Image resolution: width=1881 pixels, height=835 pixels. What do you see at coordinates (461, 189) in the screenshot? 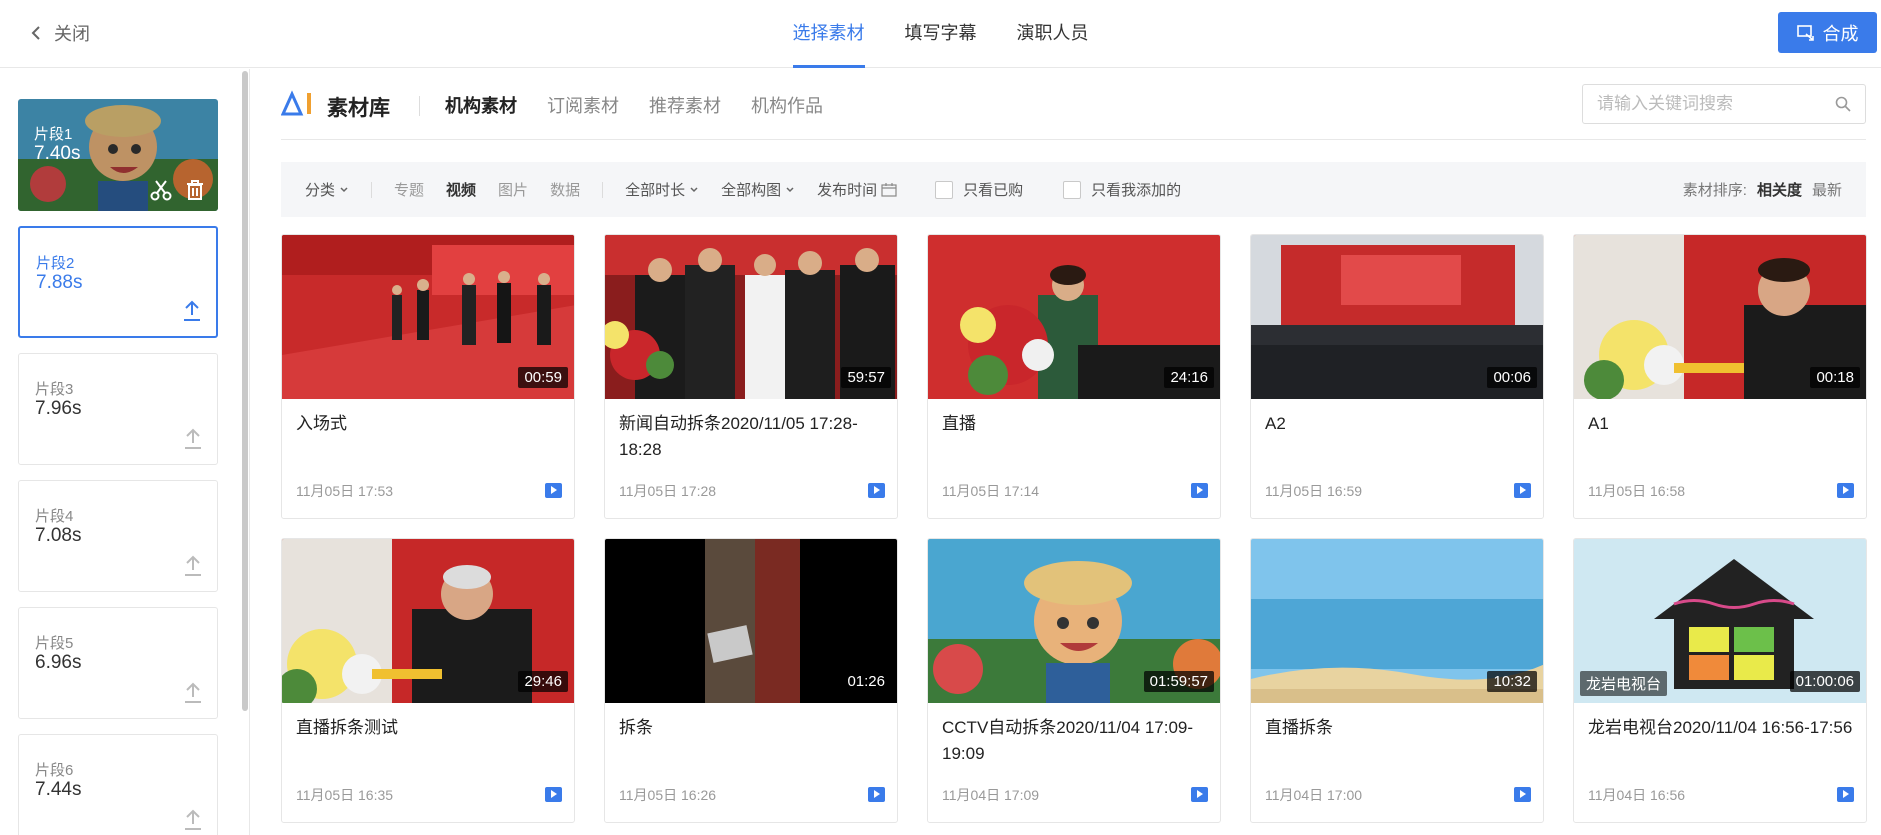
I see `type-video: 视频` at bounding box center [461, 189].